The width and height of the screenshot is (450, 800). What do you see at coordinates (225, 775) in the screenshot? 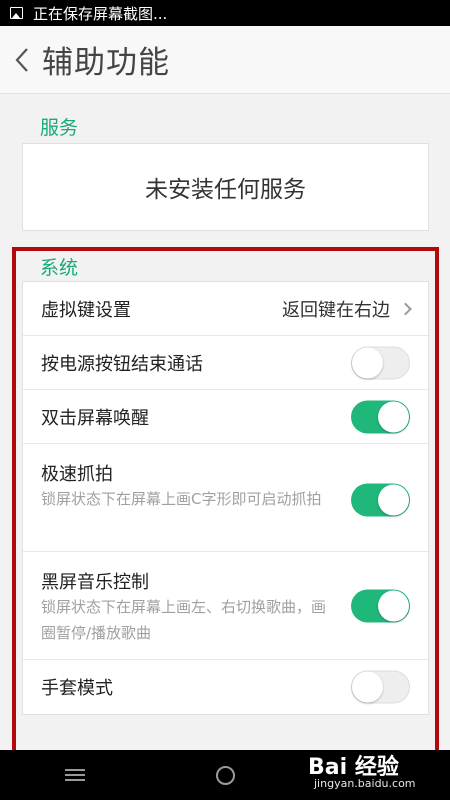
I see `home-button` at bounding box center [225, 775].